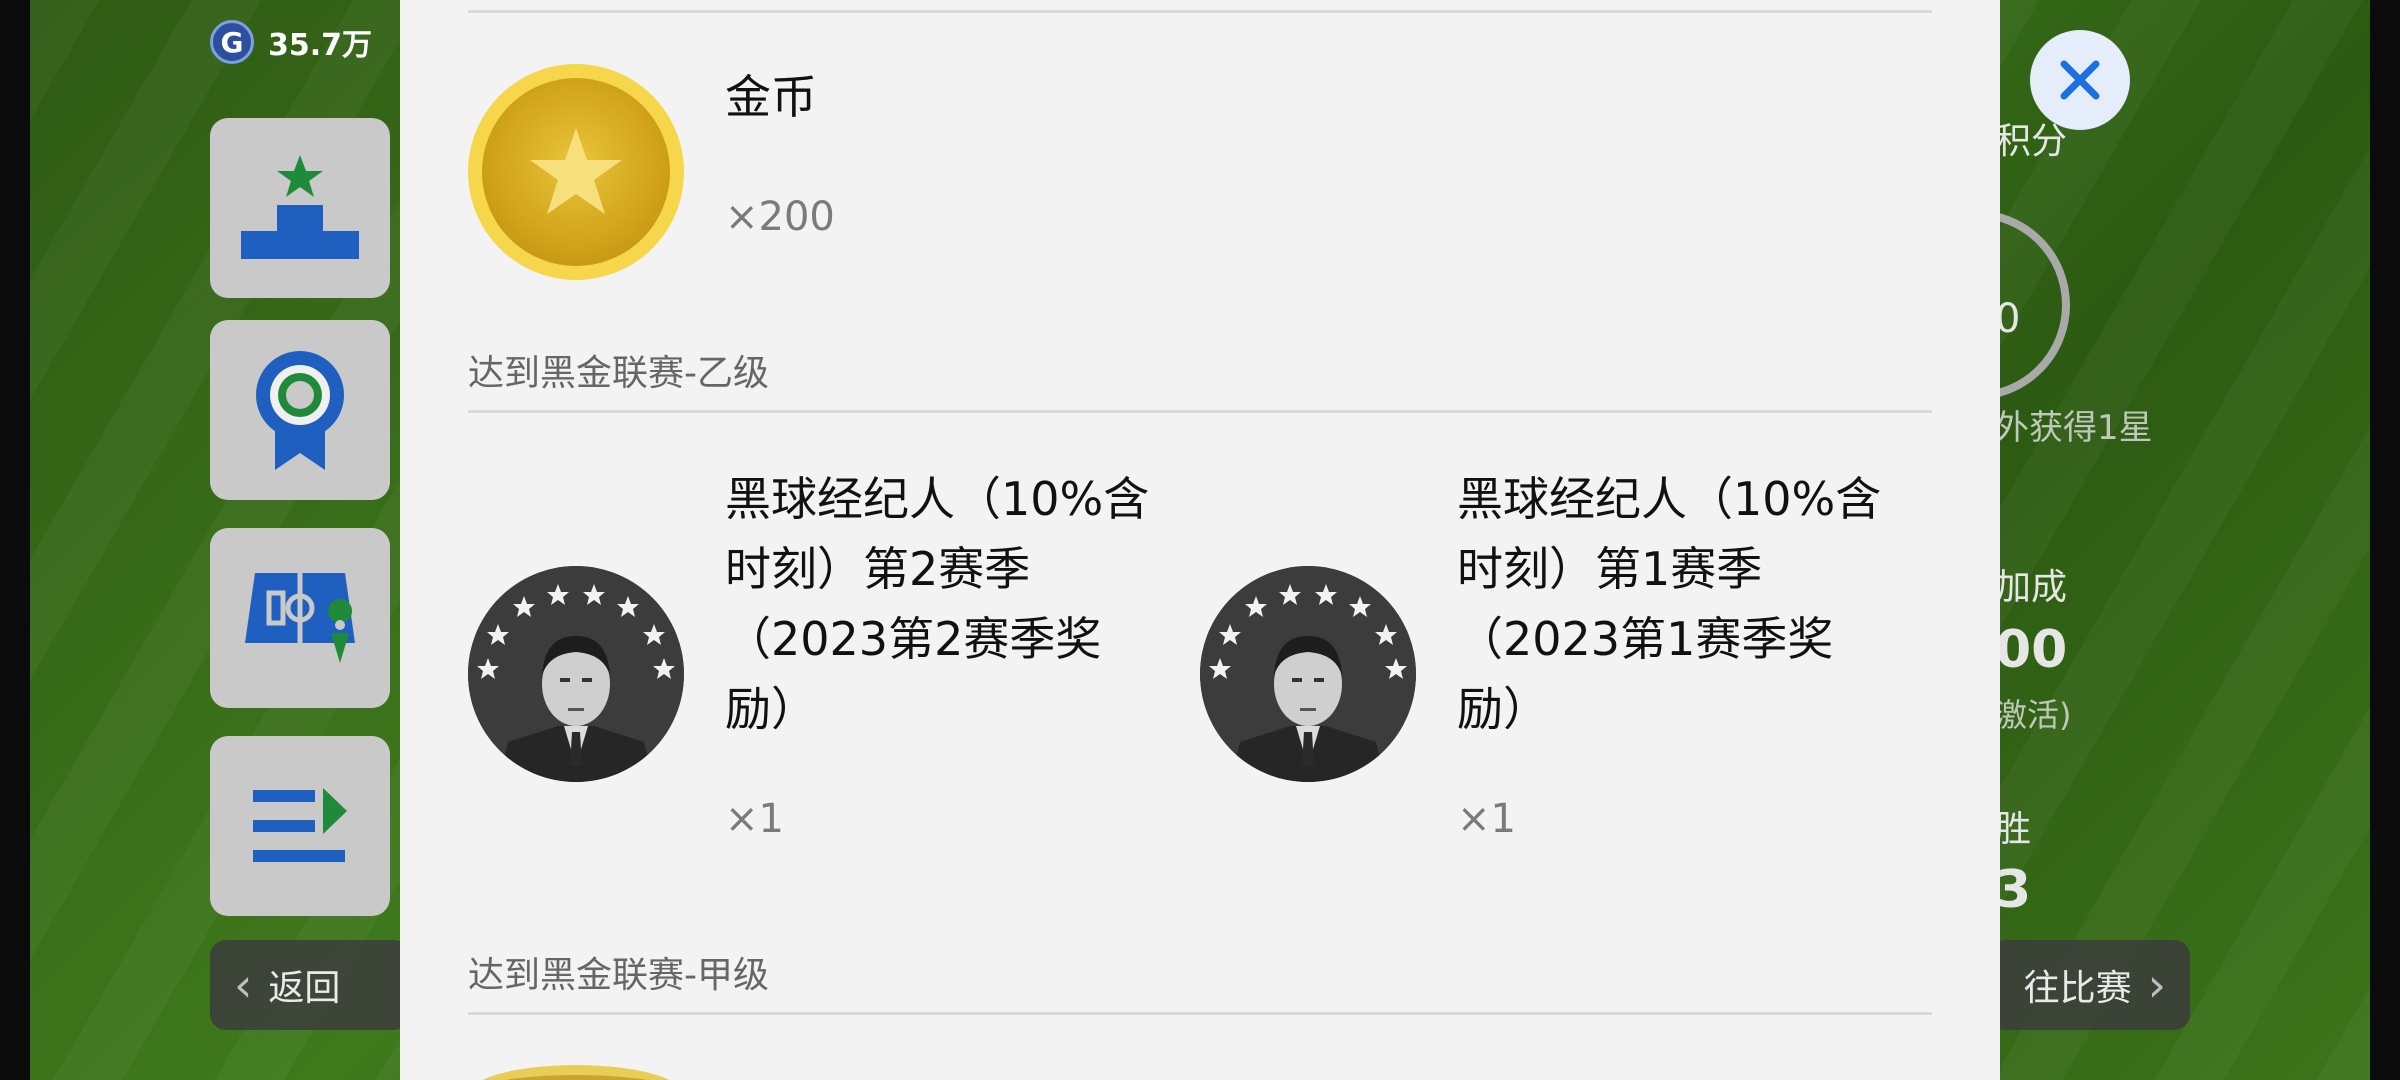  I want to click on chevron-left-icon: ‹, so click(243, 985).